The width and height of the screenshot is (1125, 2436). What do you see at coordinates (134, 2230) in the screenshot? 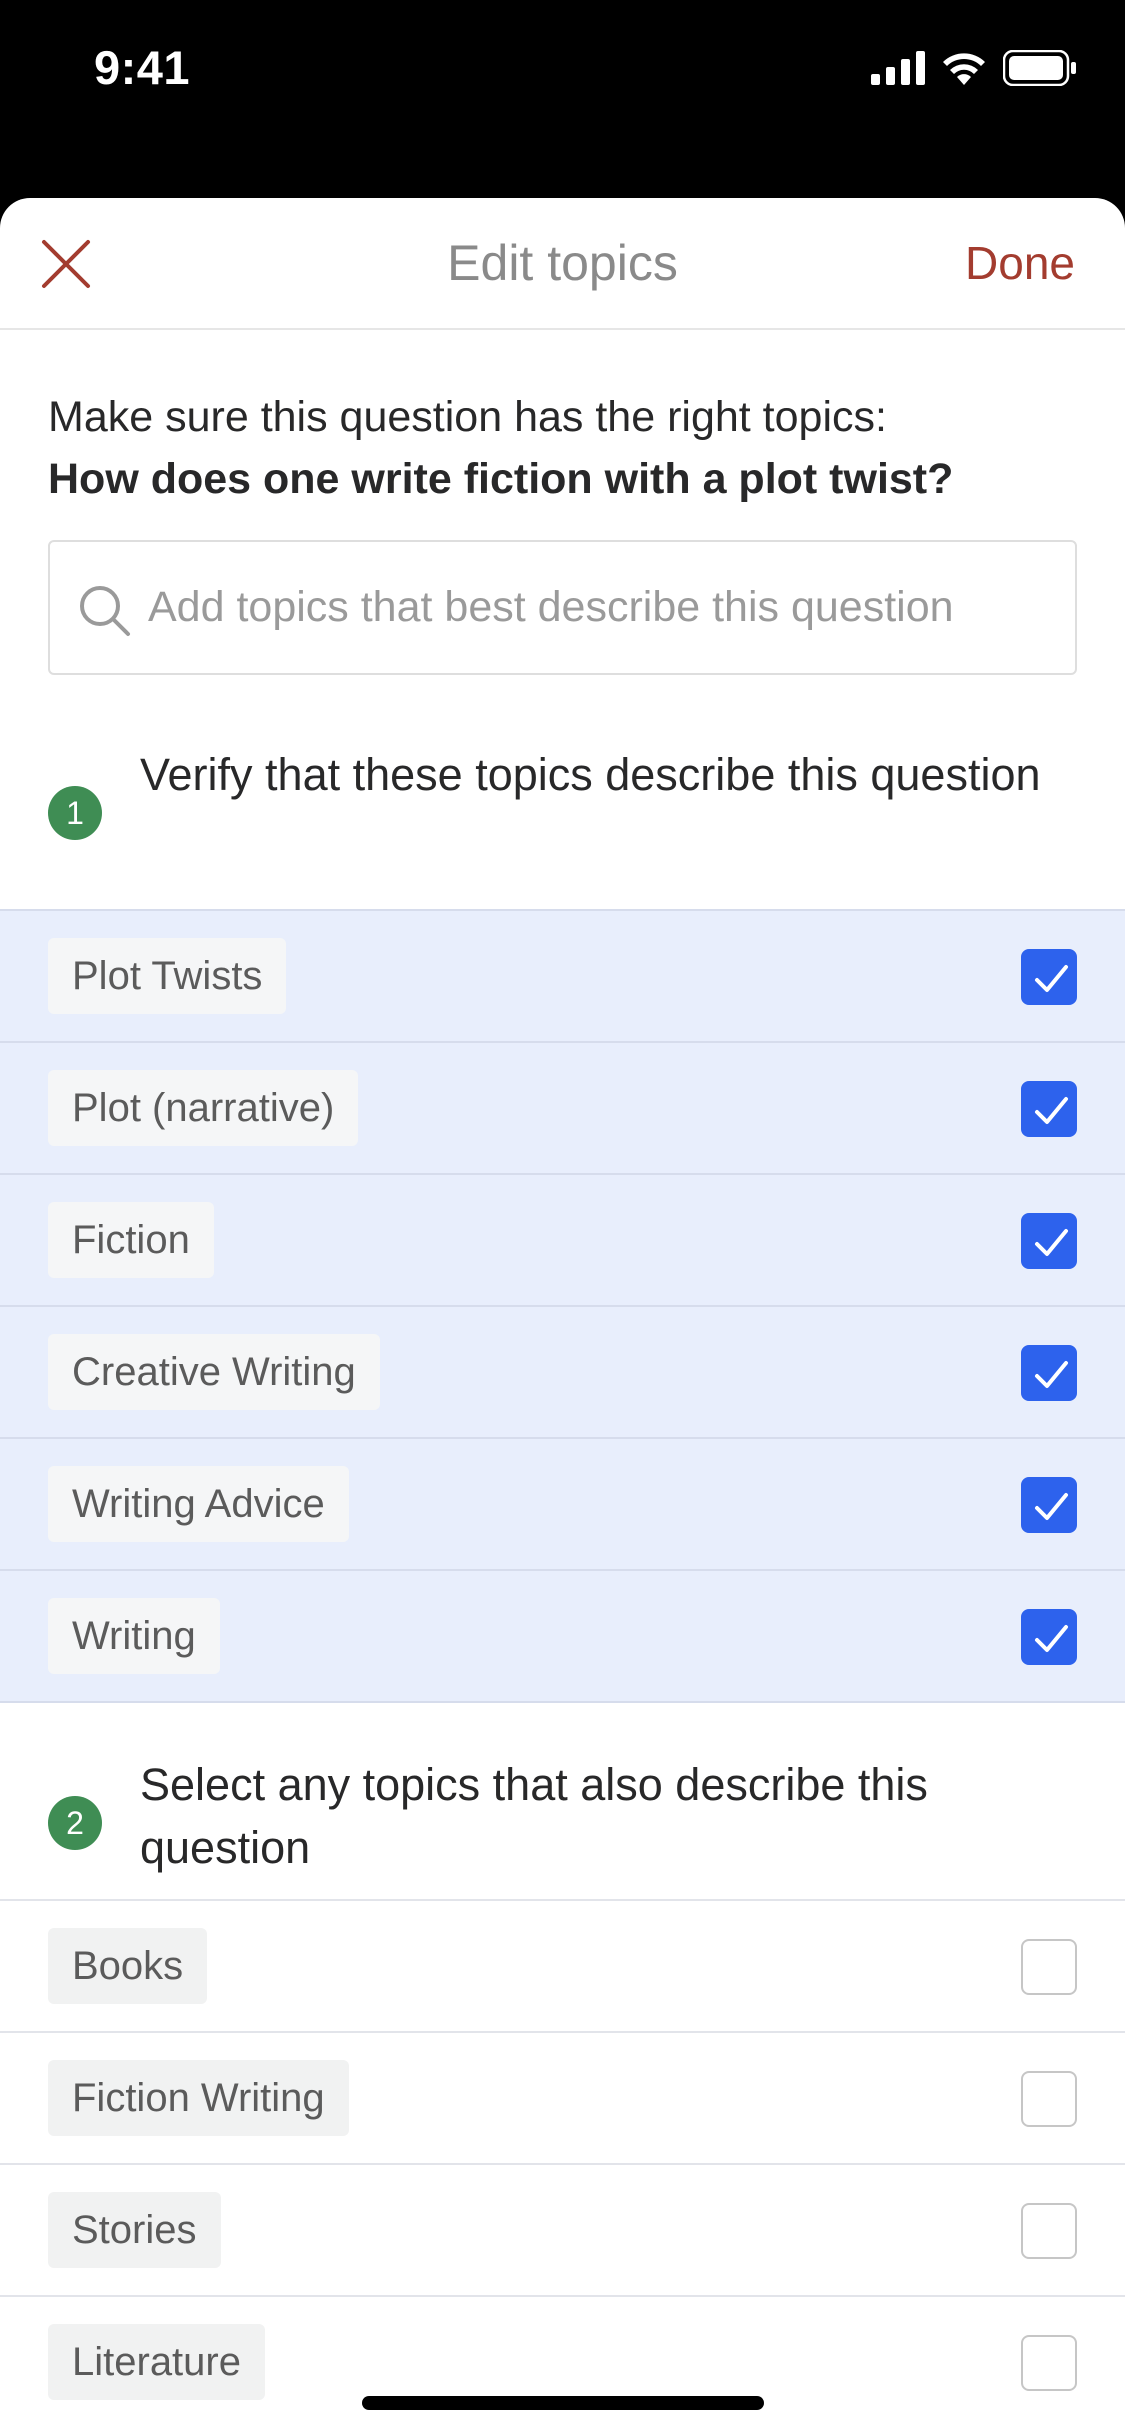
I see `topic-chip: Stories` at bounding box center [134, 2230].